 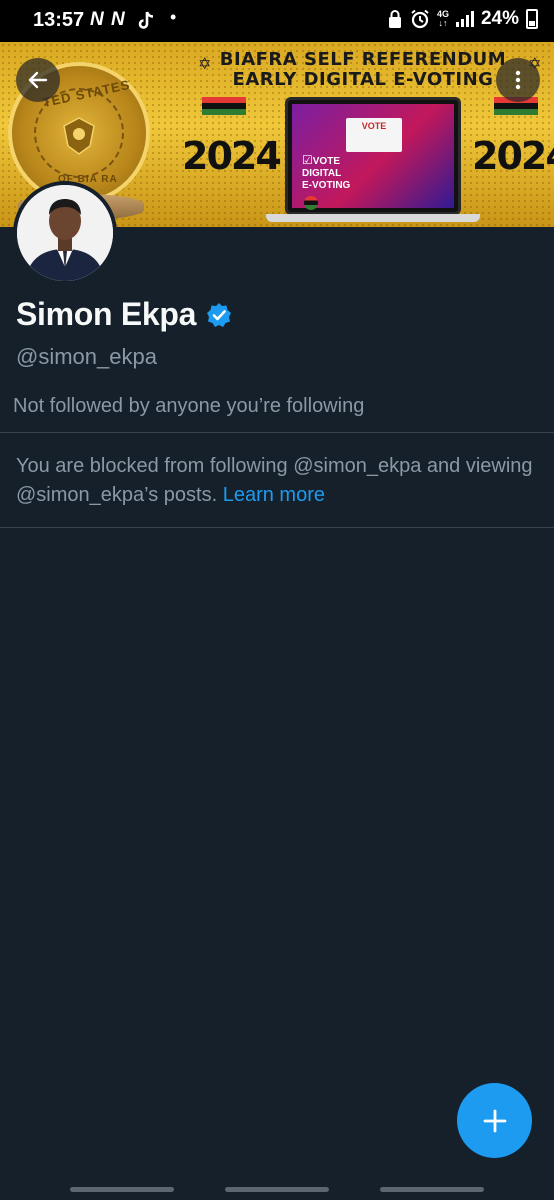 I want to click on status-bar: 13:57 N N • 4G ↓↑ 24%, so click(x=277, y=21).